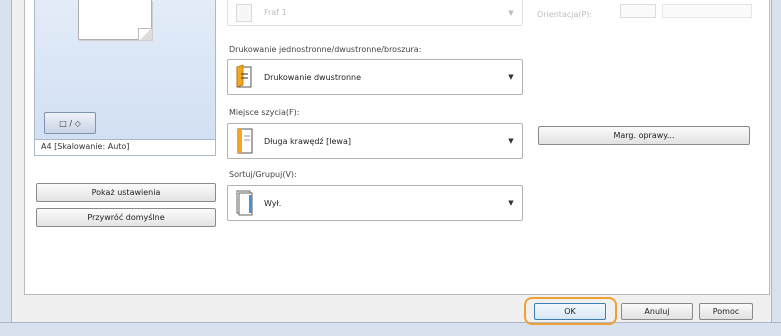 This screenshot has width=781, height=336. Describe the element at coordinates (638, 11) in the screenshot. I see `orientation-portrait-option` at that location.